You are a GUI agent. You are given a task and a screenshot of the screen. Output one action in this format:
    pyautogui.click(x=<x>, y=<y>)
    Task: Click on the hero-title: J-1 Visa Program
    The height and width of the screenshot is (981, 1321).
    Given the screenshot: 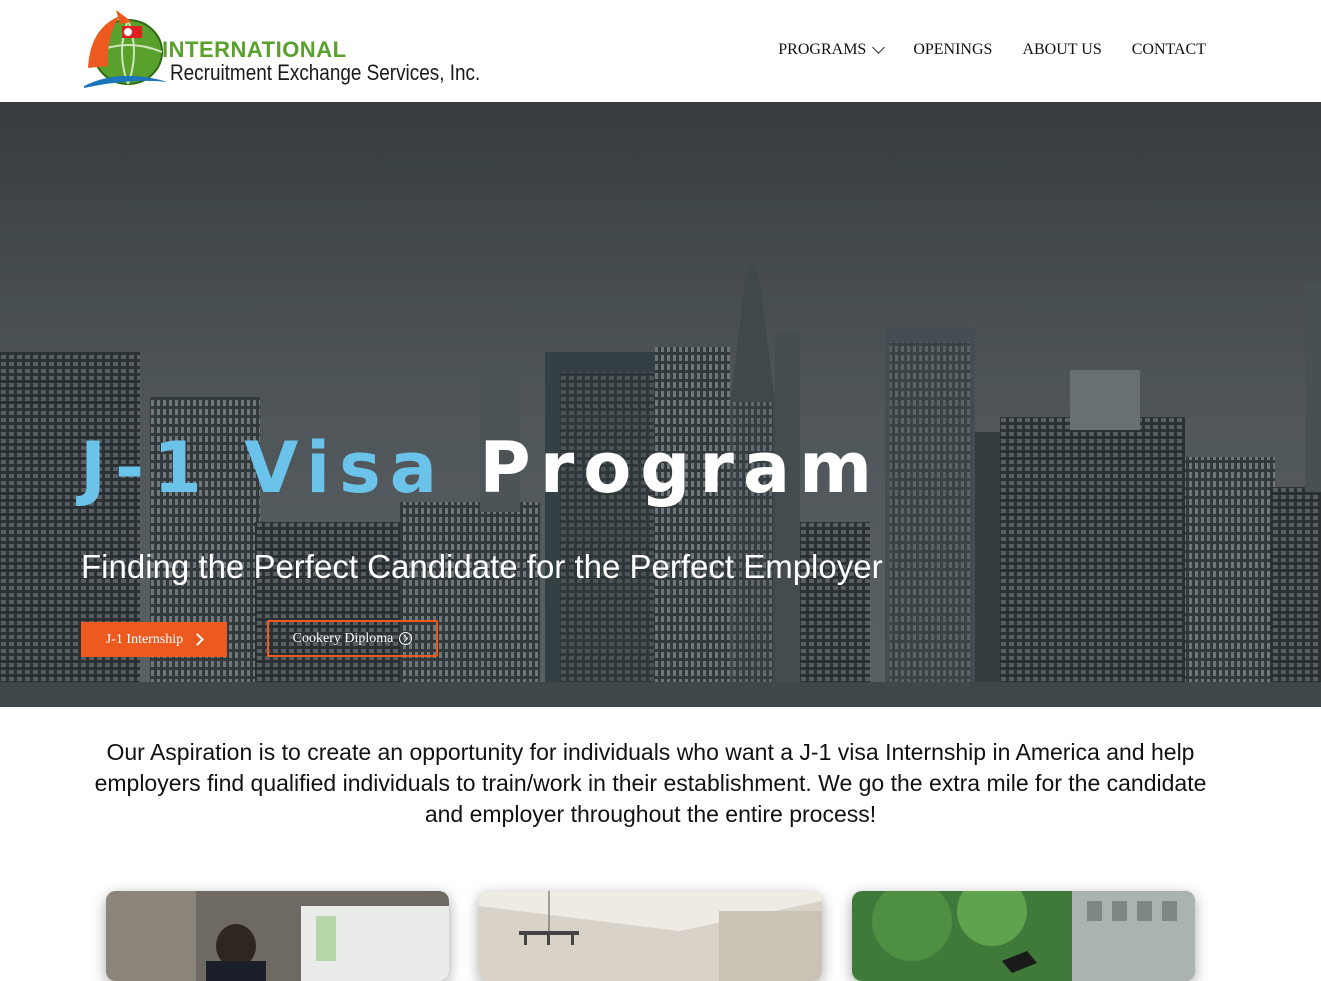 What is the action you would take?
    pyautogui.click(x=480, y=468)
    